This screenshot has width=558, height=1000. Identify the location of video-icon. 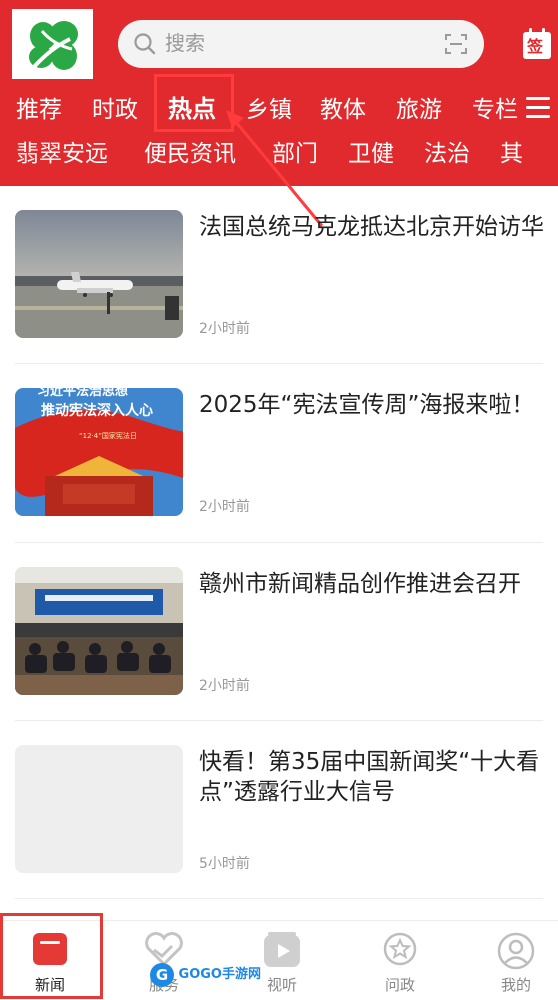
(282, 952).